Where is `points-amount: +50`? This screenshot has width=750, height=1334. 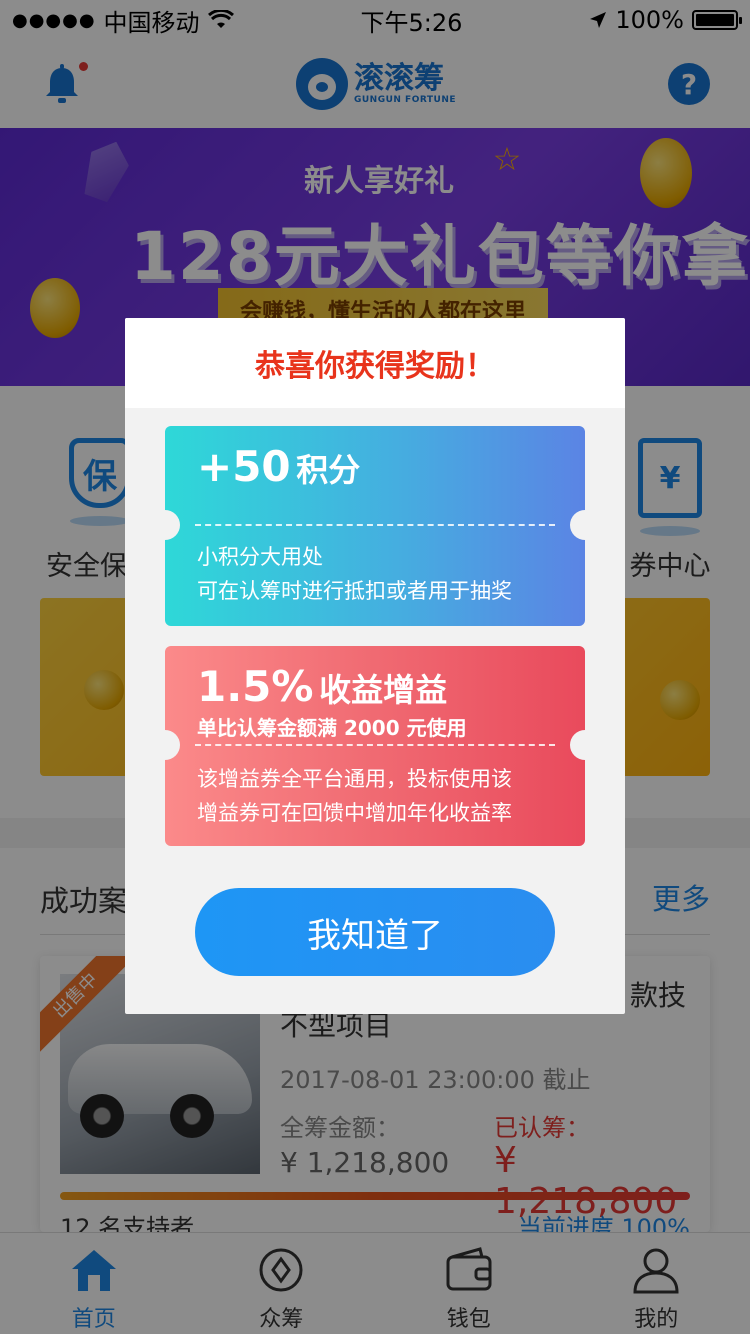
points-amount: +50 is located at coordinates (244, 466).